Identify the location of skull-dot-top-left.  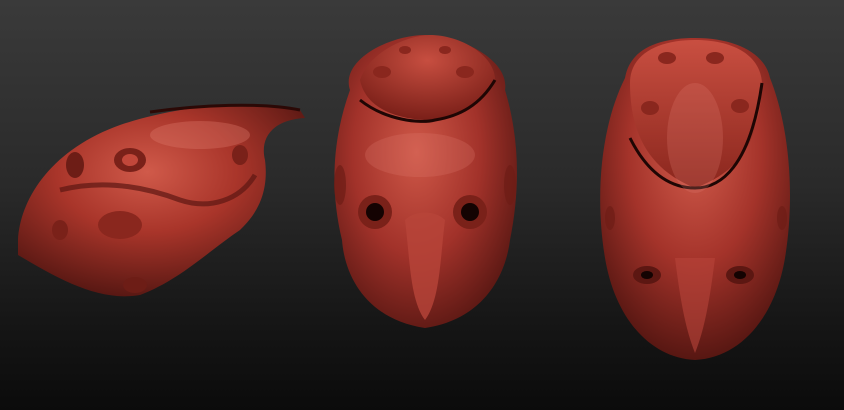
(405, 50).